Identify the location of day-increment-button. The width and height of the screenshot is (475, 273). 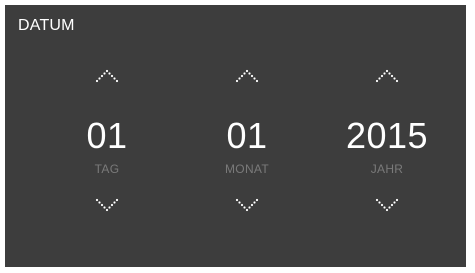
(107, 77).